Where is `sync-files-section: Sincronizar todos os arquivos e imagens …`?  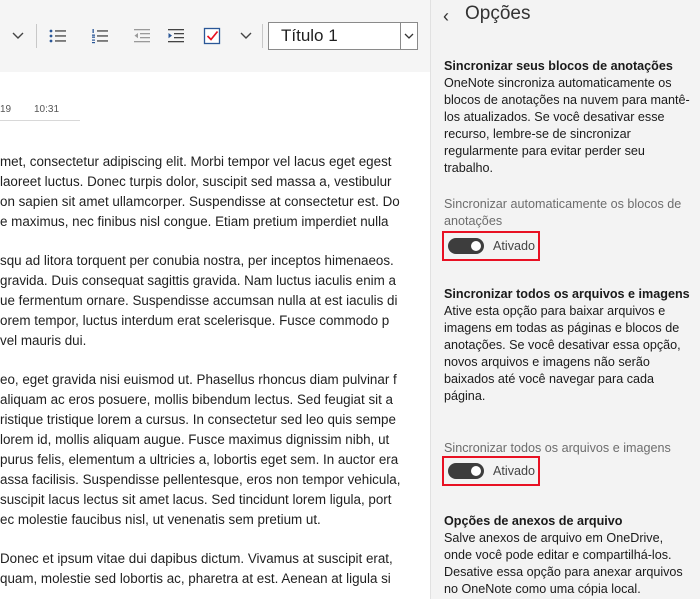 sync-files-section: Sincronizar todos os arquivos e imagens … is located at coordinates (569, 345).